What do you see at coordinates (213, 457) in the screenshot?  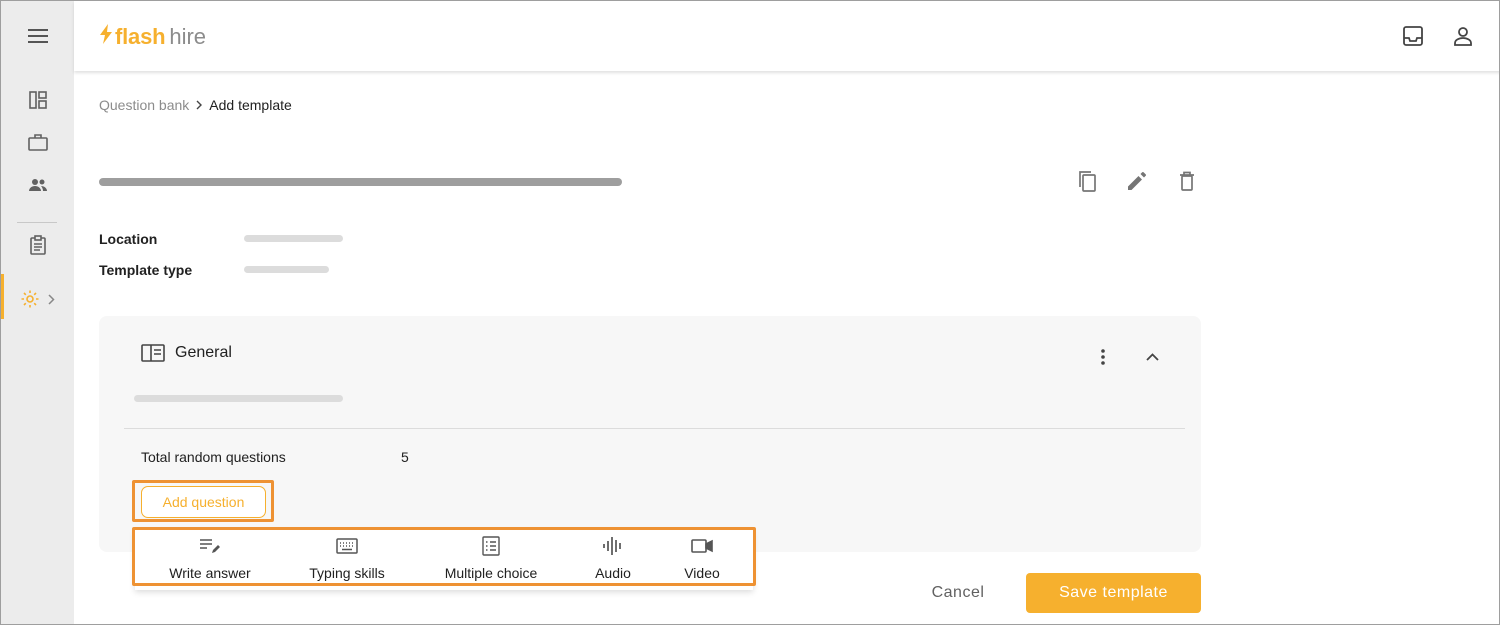 I see `total-random-questions-label: Total random questions` at bounding box center [213, 457].